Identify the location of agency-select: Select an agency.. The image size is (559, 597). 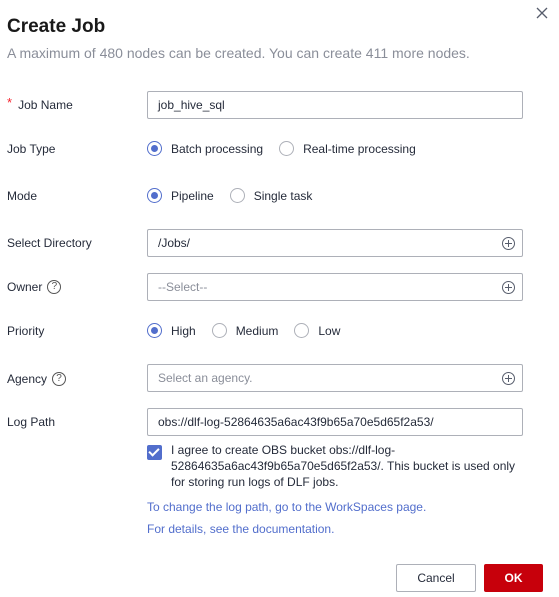
(335, 378).